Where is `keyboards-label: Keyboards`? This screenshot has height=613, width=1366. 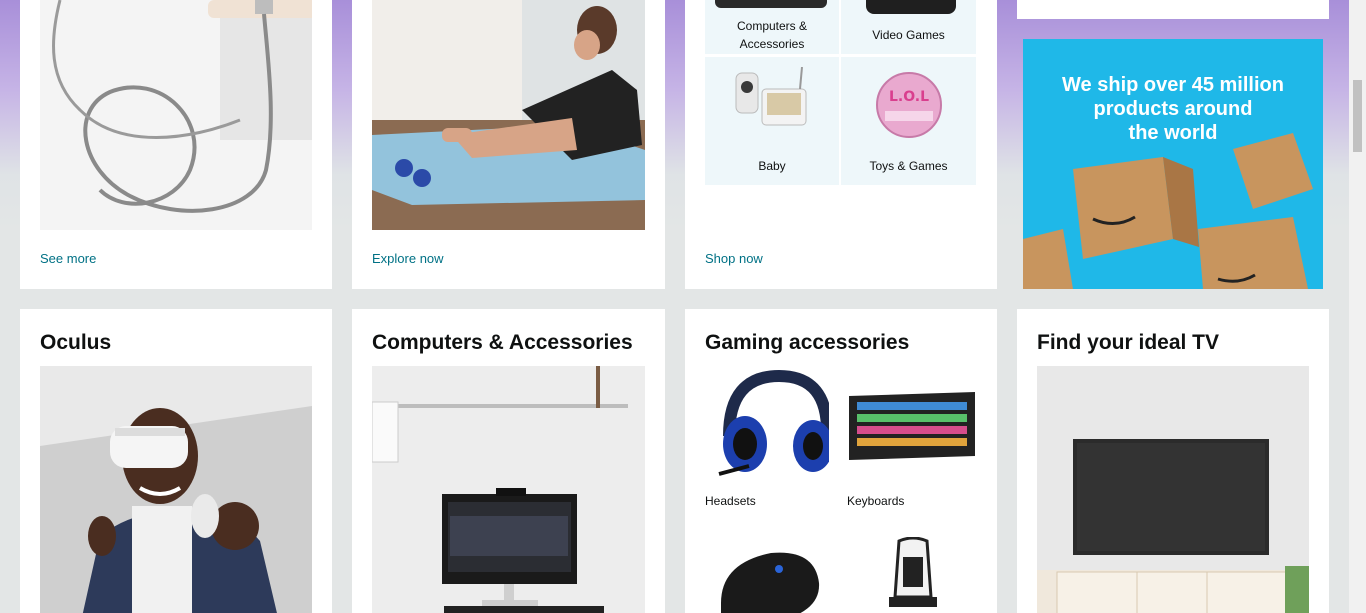
keyboards-label: Keyboards is located at coordinates (876, 501).